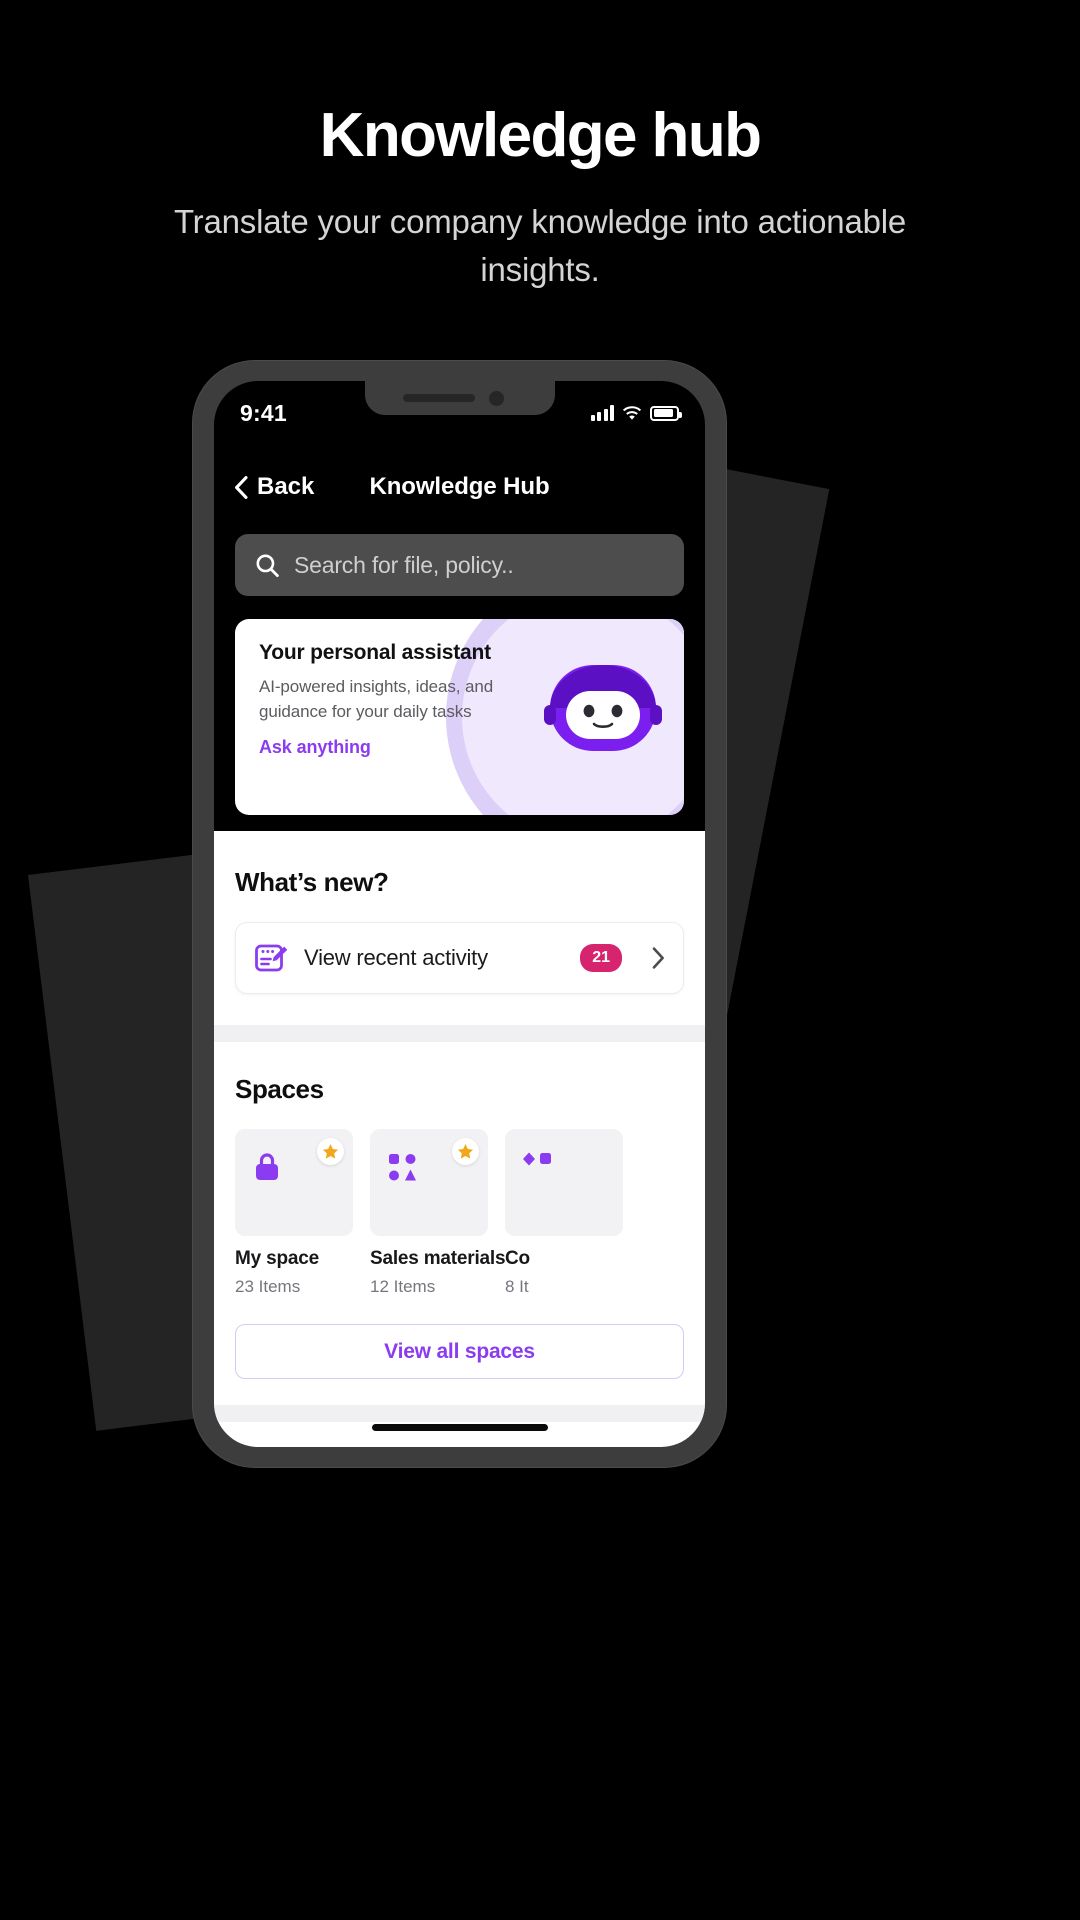  I want to click on status-bar-icons, so click(636, 409).